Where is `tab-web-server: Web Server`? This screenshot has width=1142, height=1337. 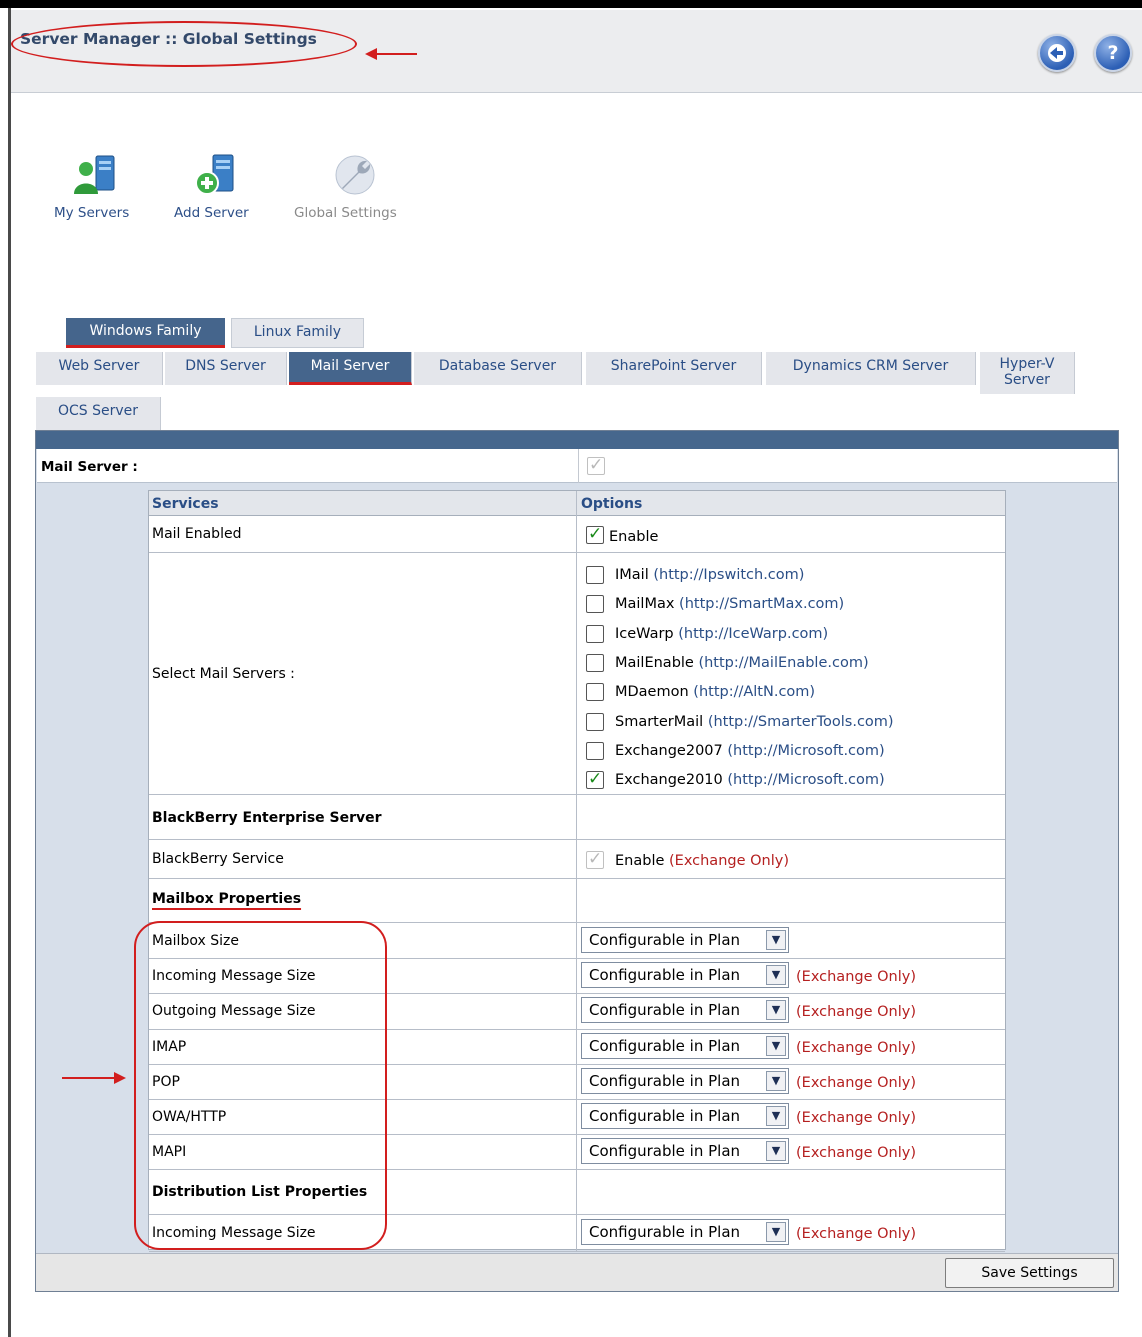
tab-web-server: Web Server is located at coordinates (99, 368).